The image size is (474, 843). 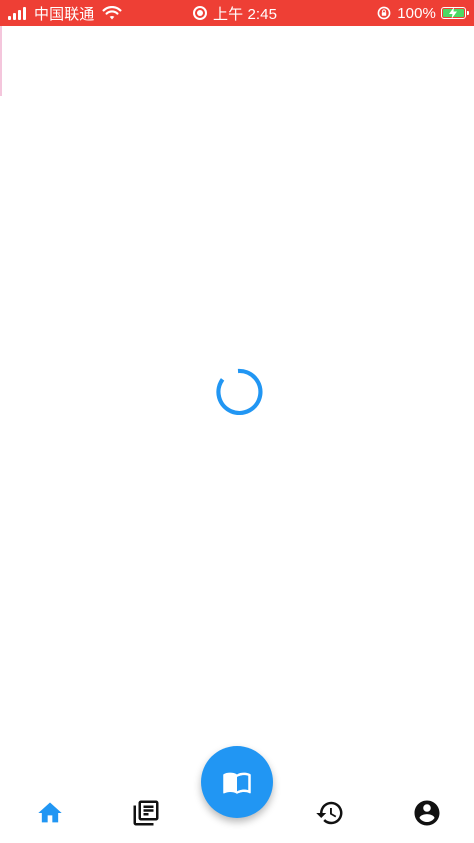 I want to click on carrier-label: 中国联通, so click(x=64, y=14).